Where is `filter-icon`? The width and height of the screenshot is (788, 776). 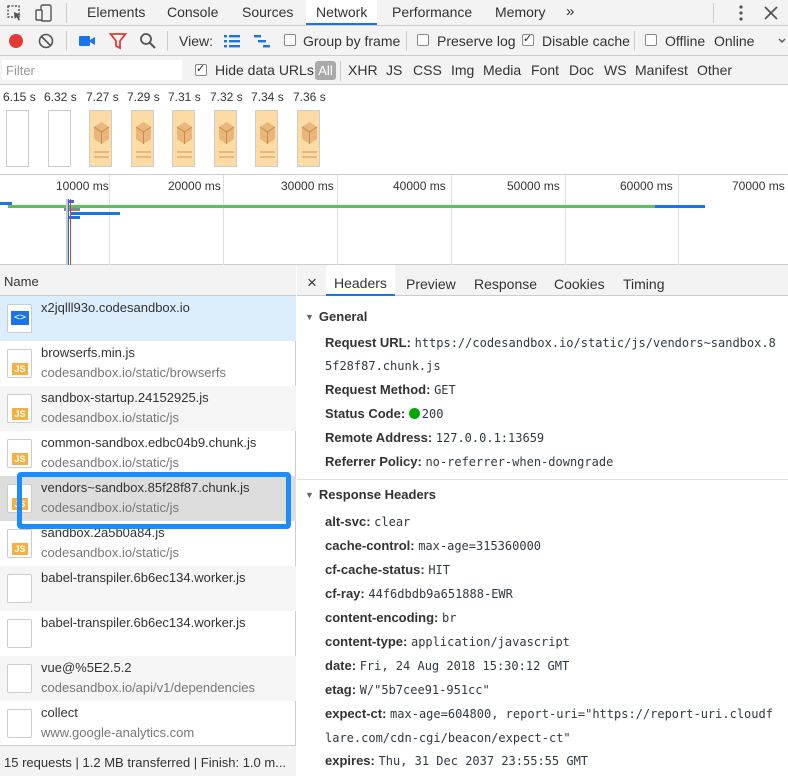
filter-icon is located at coordinates (118, 41).